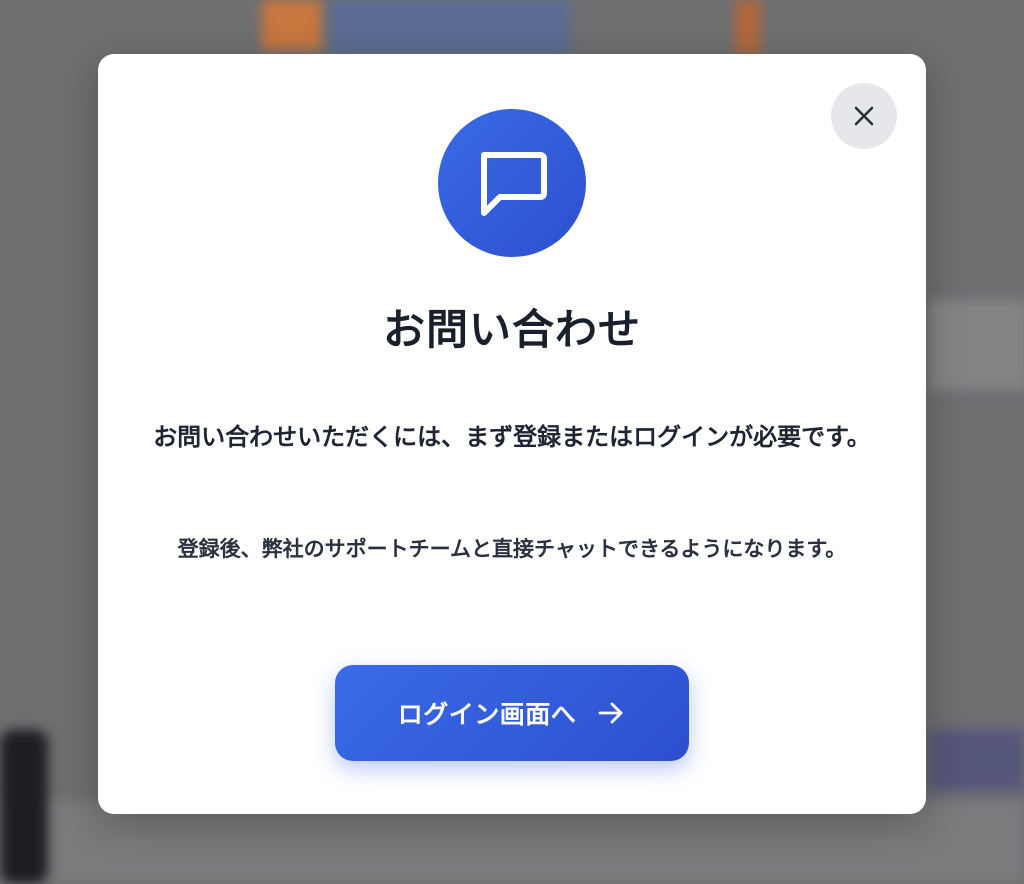 This screenshot has height=884, width=1024. What do you see at coordinates (511, 329) in the screenshot?
I see `modal-title: お問い合わせ` at bounding box center [511, 329].